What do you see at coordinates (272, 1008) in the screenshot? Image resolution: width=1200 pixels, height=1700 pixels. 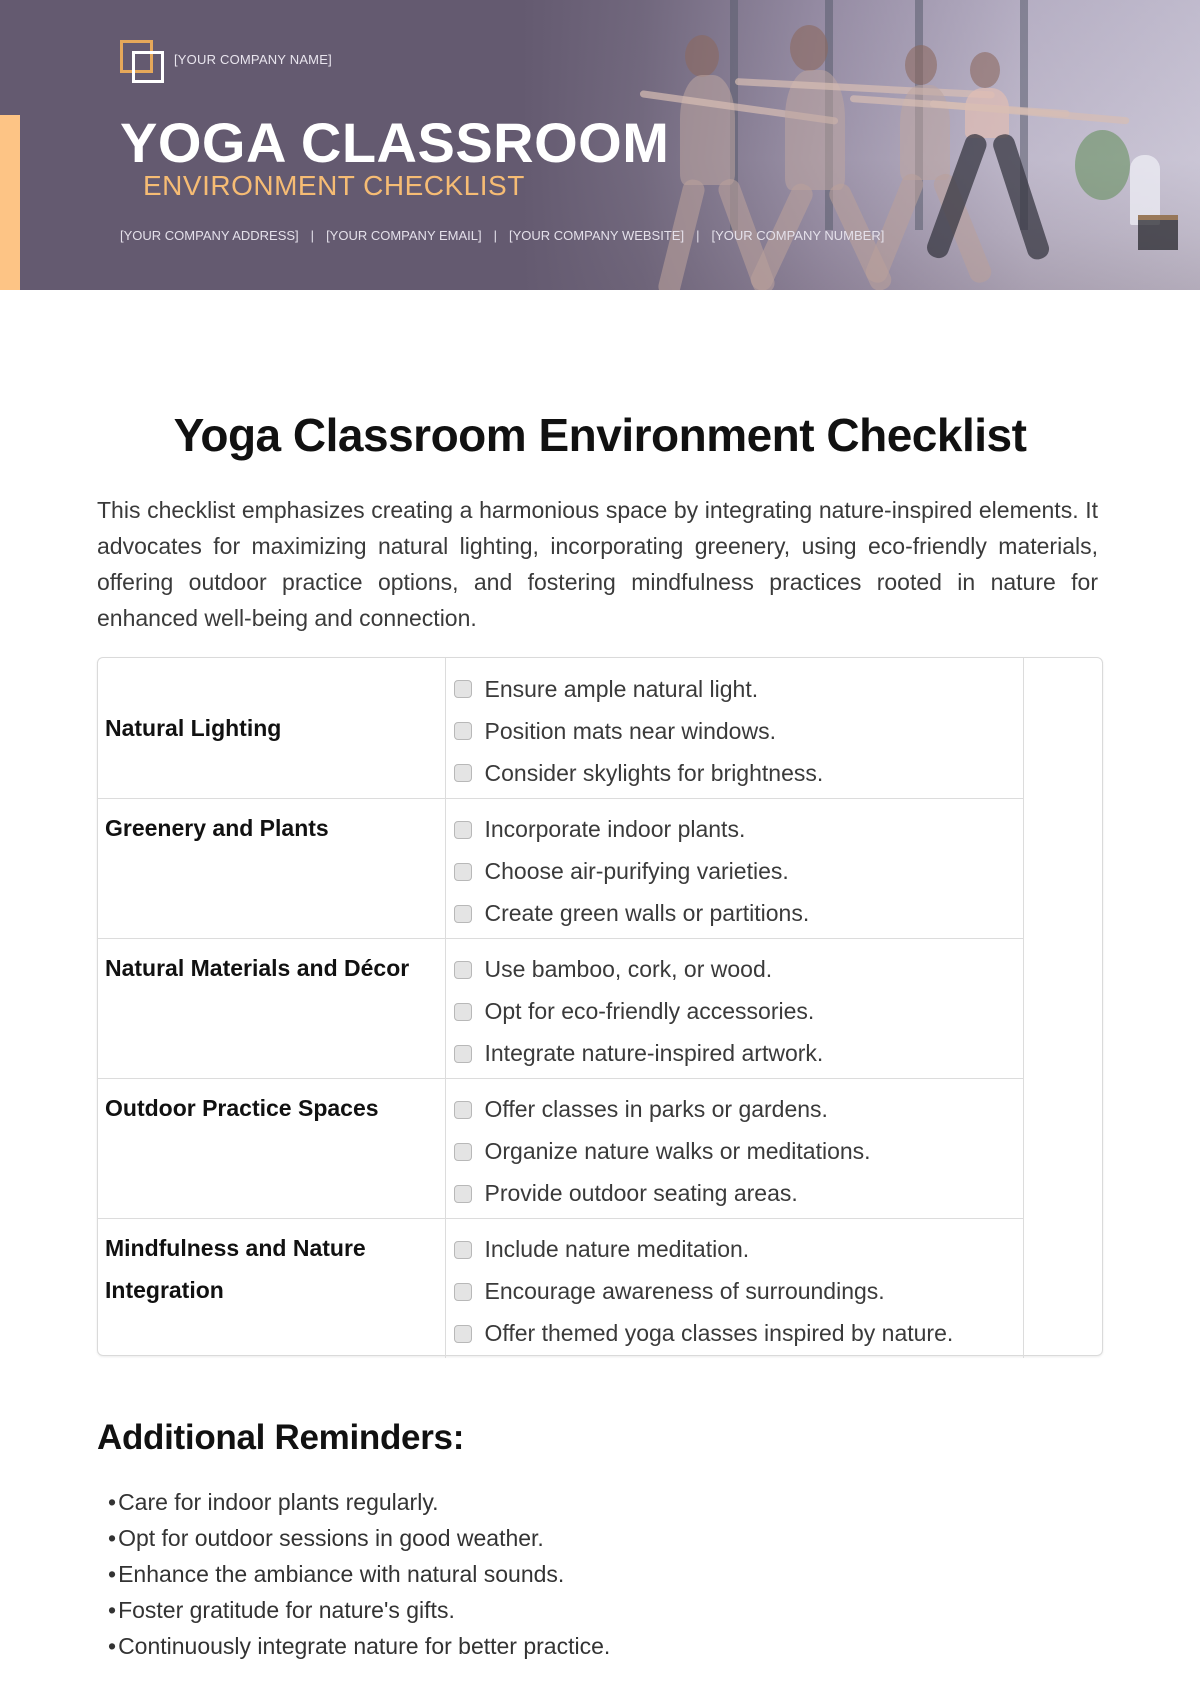 I see `category-natural-materials: Natural Materials and Décor` at bounding box center [272, 1008].